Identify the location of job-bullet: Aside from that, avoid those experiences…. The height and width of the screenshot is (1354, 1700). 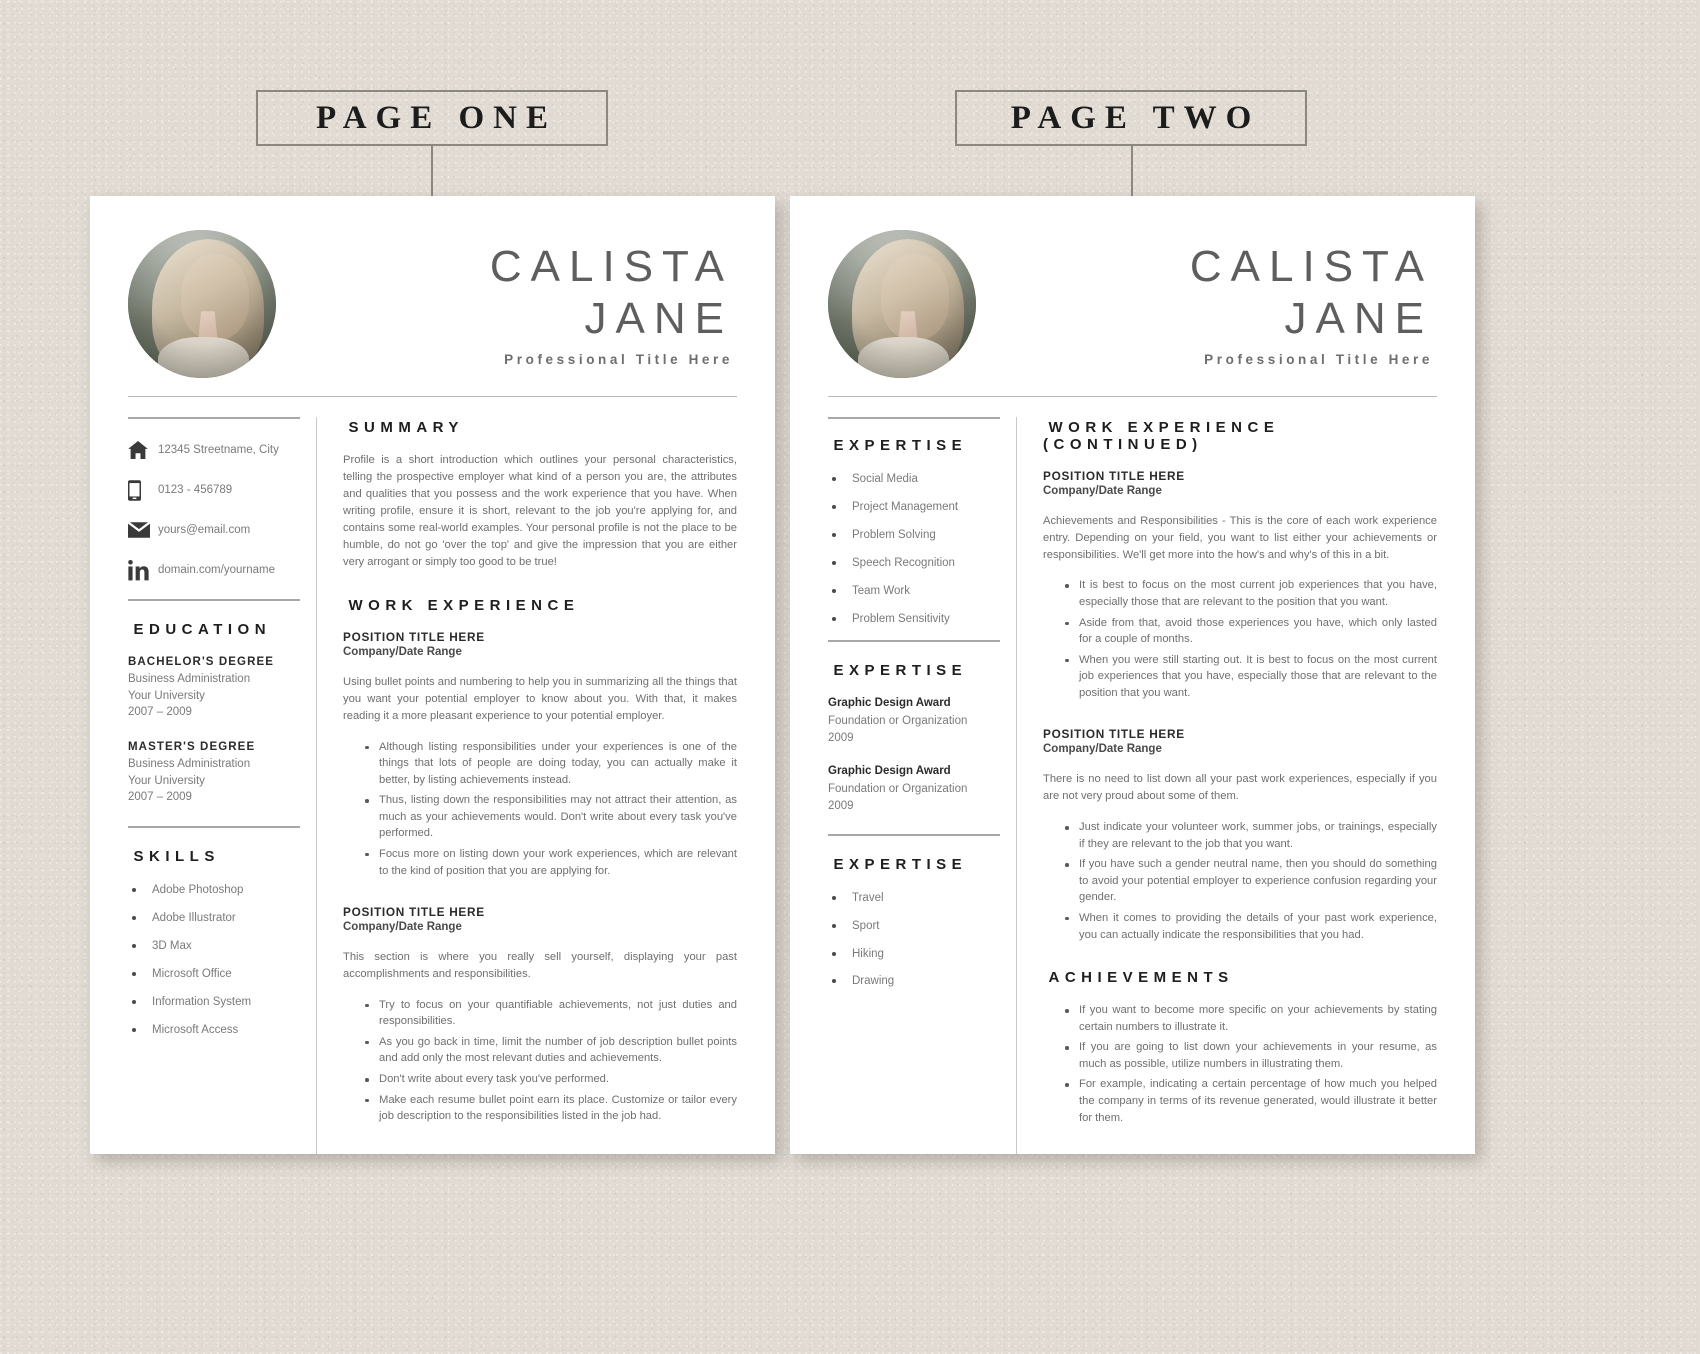
(1240, 631).